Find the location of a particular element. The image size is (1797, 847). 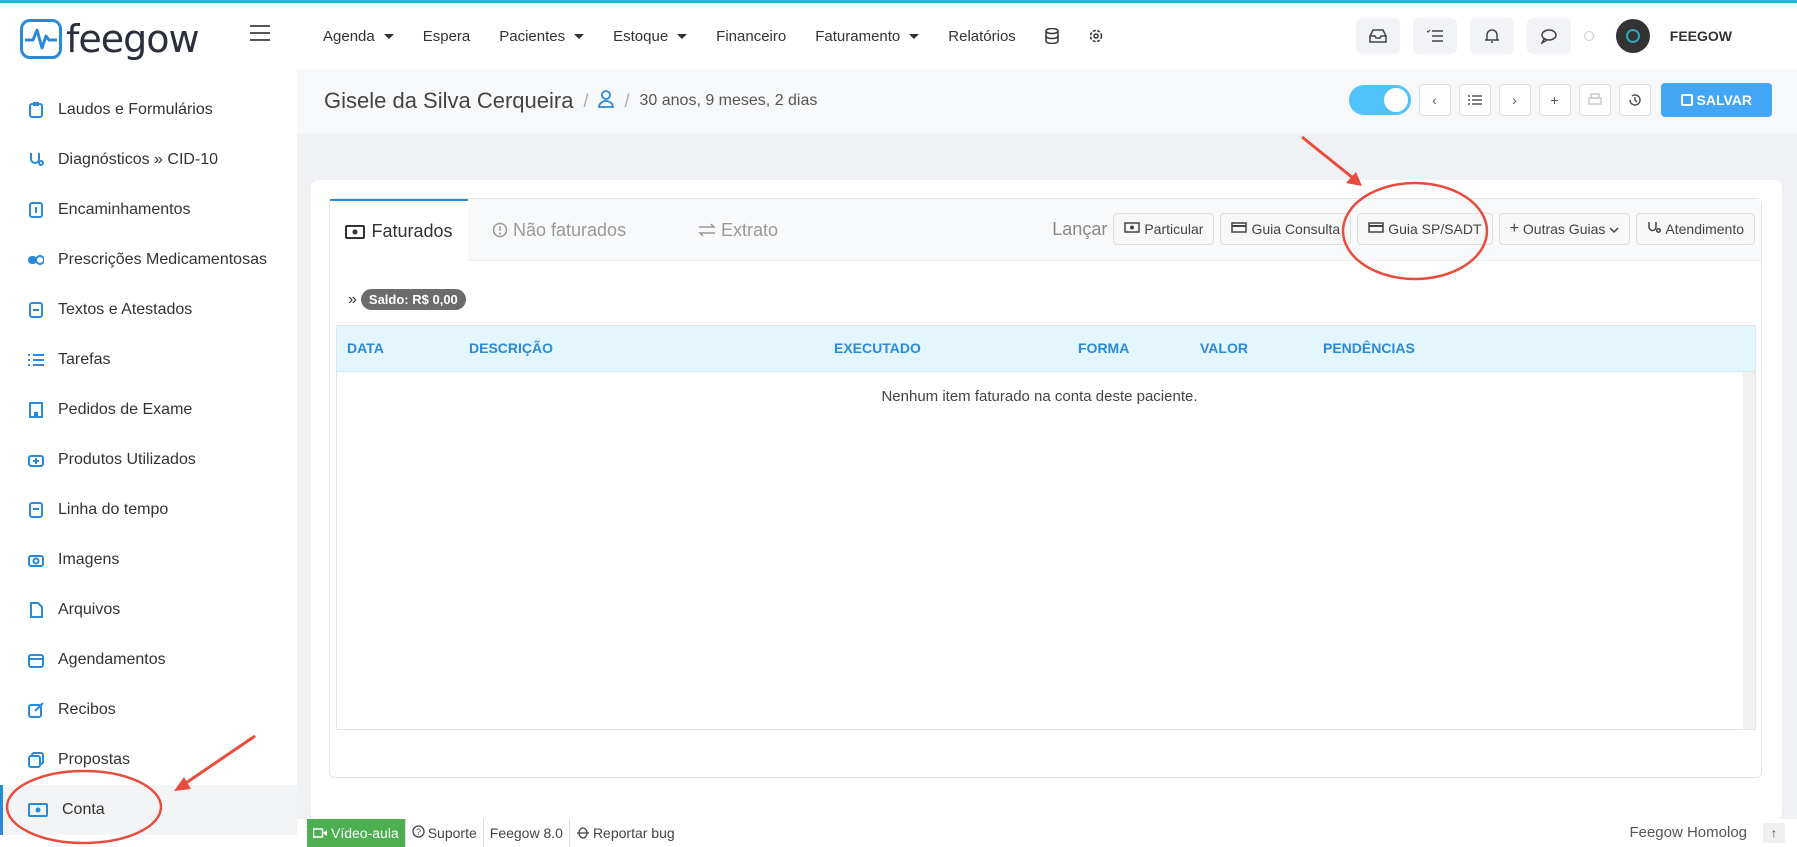

sidebar-item-pedidos-exame: Pedidos de Exame is located at coordinates (148, 410).